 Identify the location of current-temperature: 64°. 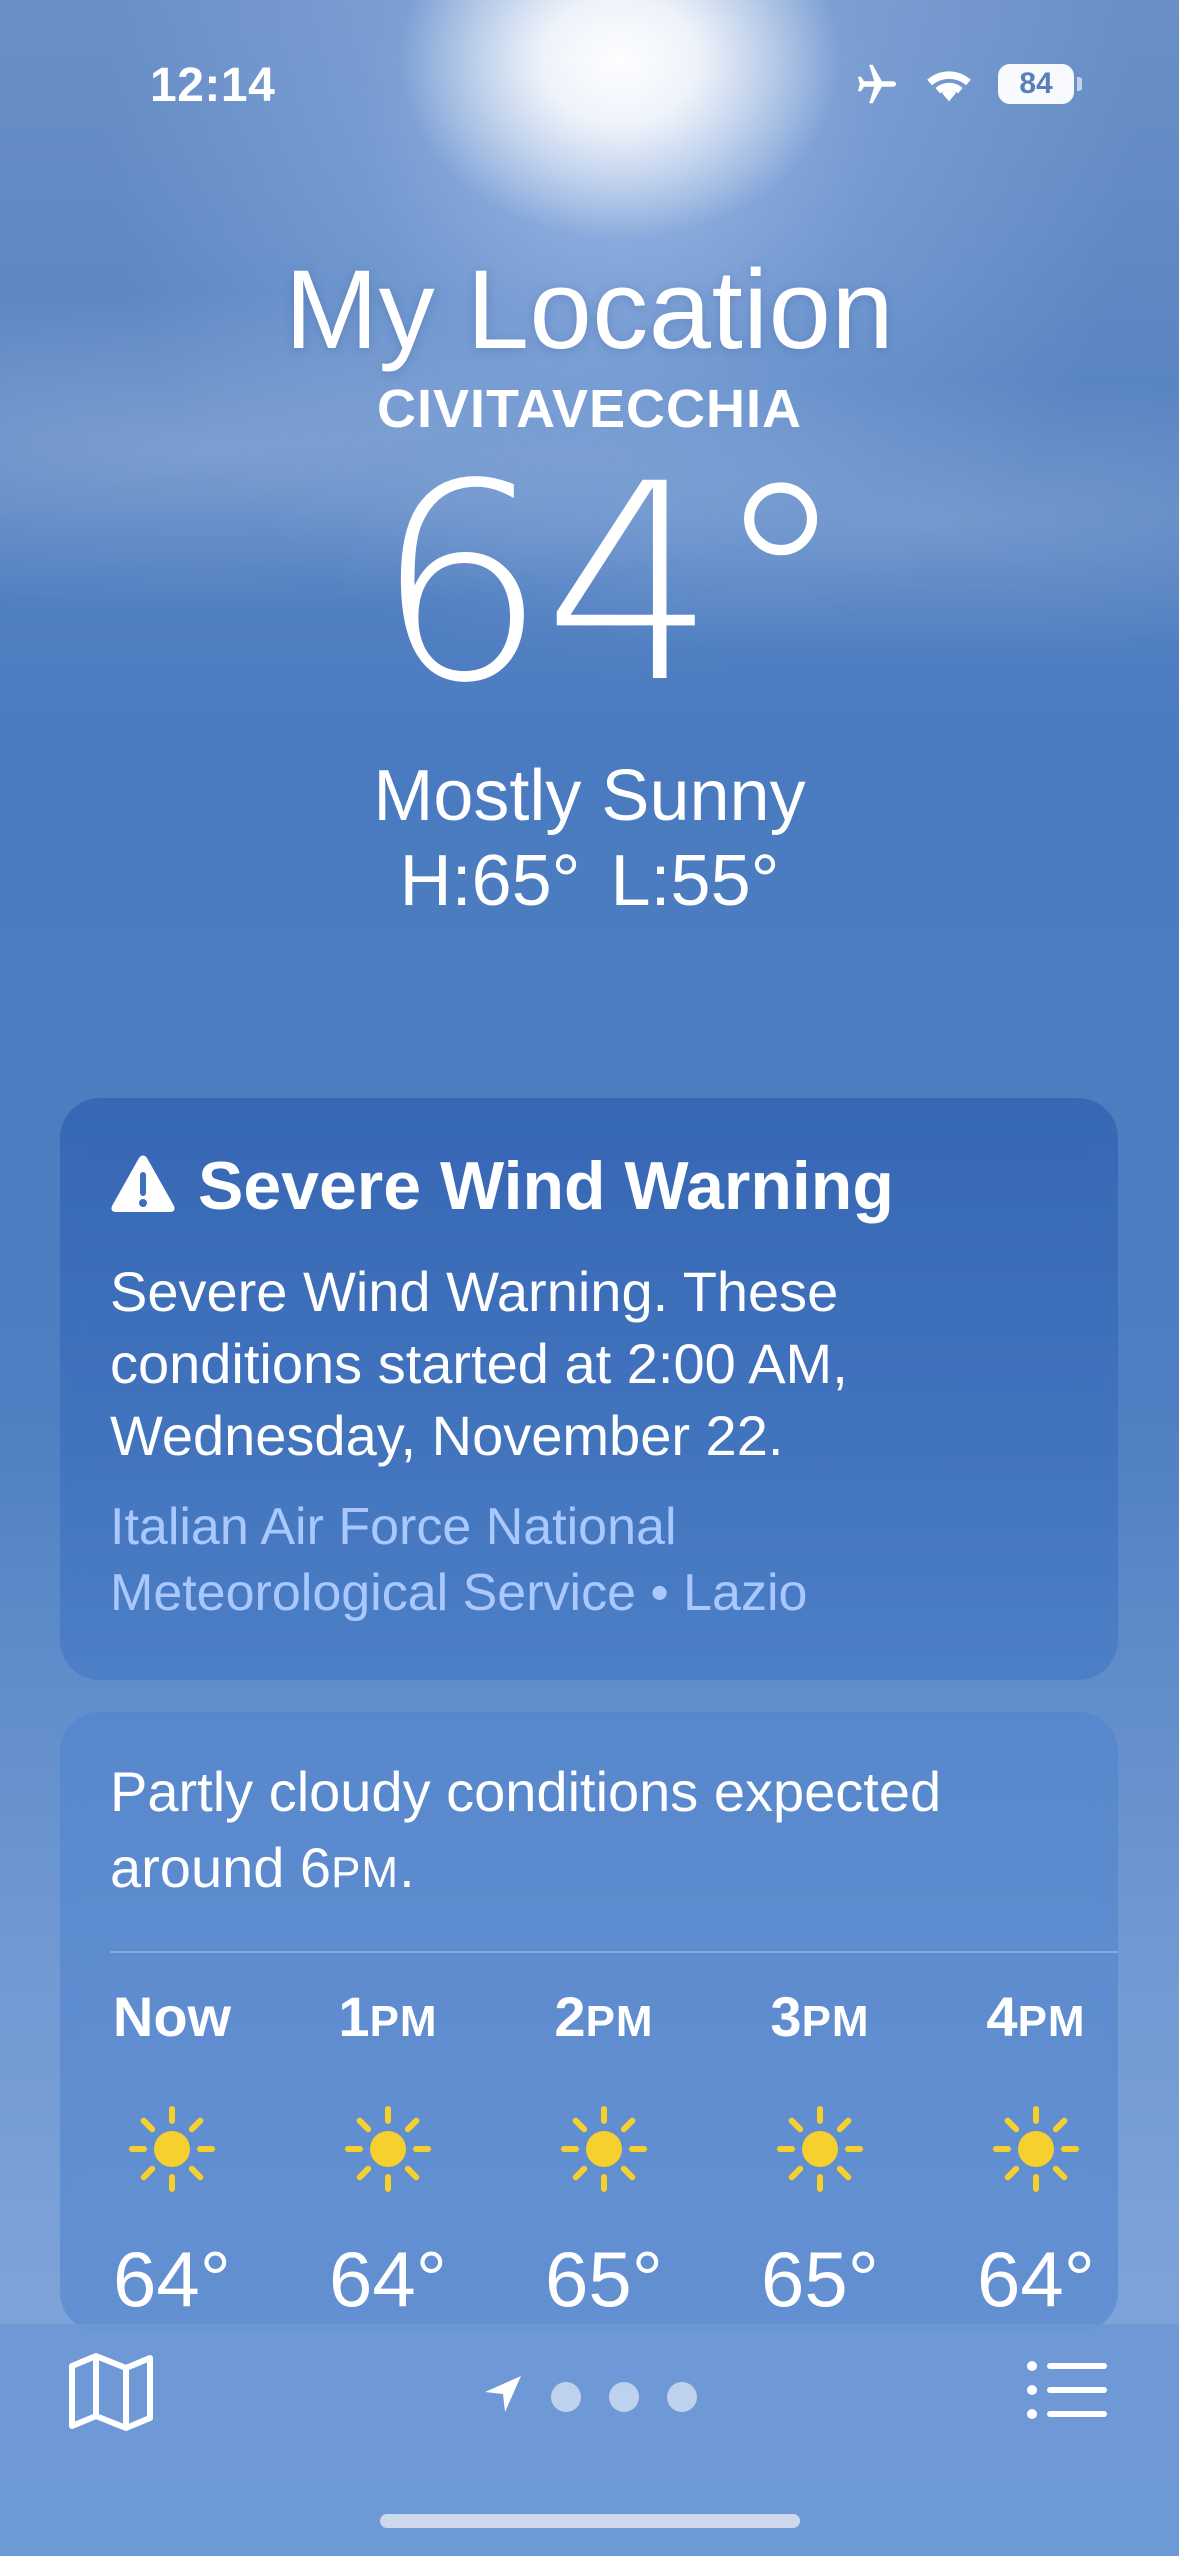
(611, 585).